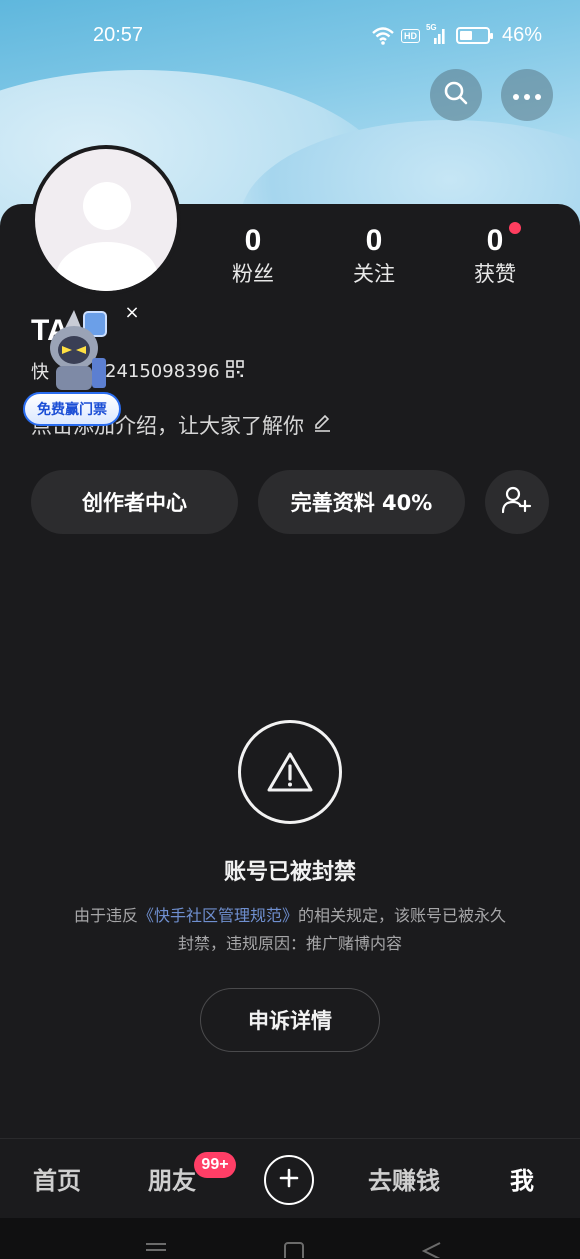 This screenshot has height=1259, width=580. Describe the element at coordinates (495, 274) in the screenshot. I see `stat-label: 获赞` at that location.